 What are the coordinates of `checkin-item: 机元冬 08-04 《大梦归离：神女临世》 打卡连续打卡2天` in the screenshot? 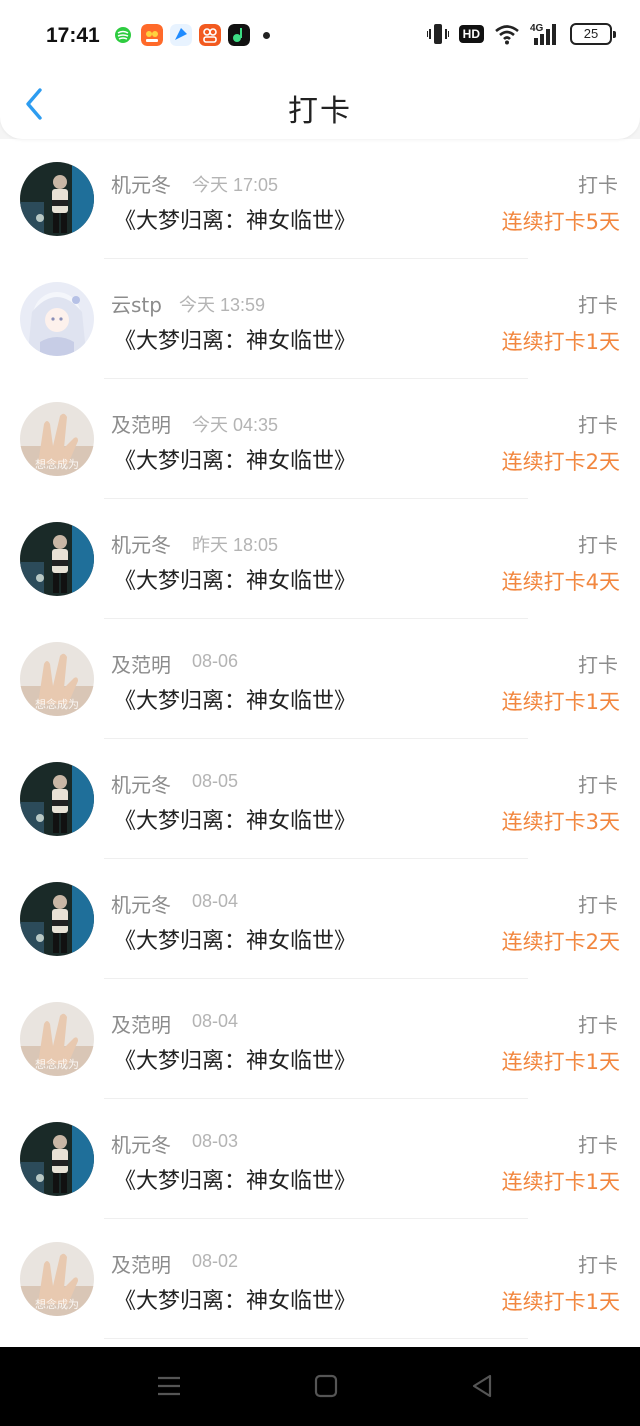 It's located at (320, 919).